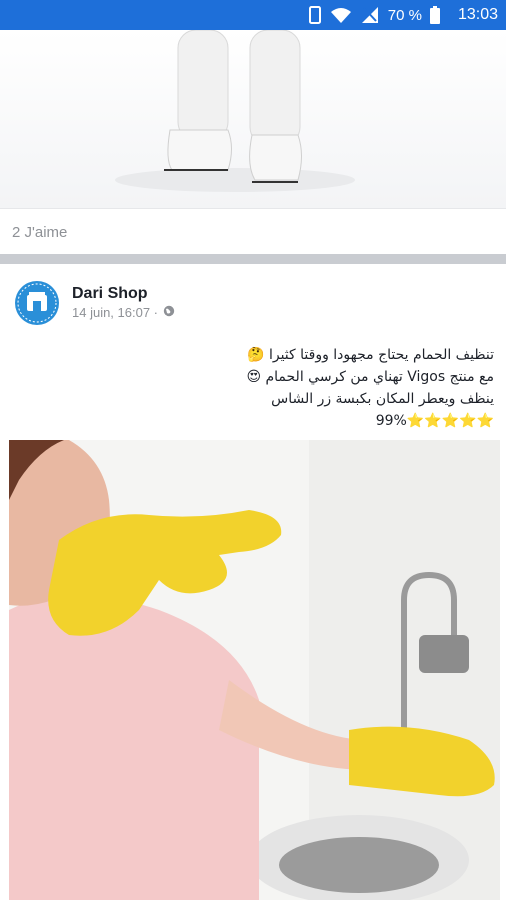 Image resolution: width=506 pixels, height=900 pixels. Describe the element at coordinates (315, 15) in the screenshot. I see `vibrate-icon` at that location.